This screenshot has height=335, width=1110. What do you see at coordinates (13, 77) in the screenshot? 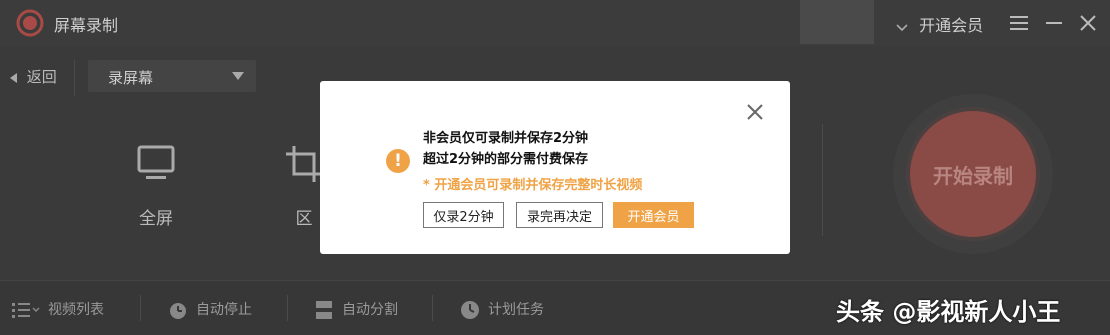
I see `triangle-left-icon` at bounding box center [13, 77].